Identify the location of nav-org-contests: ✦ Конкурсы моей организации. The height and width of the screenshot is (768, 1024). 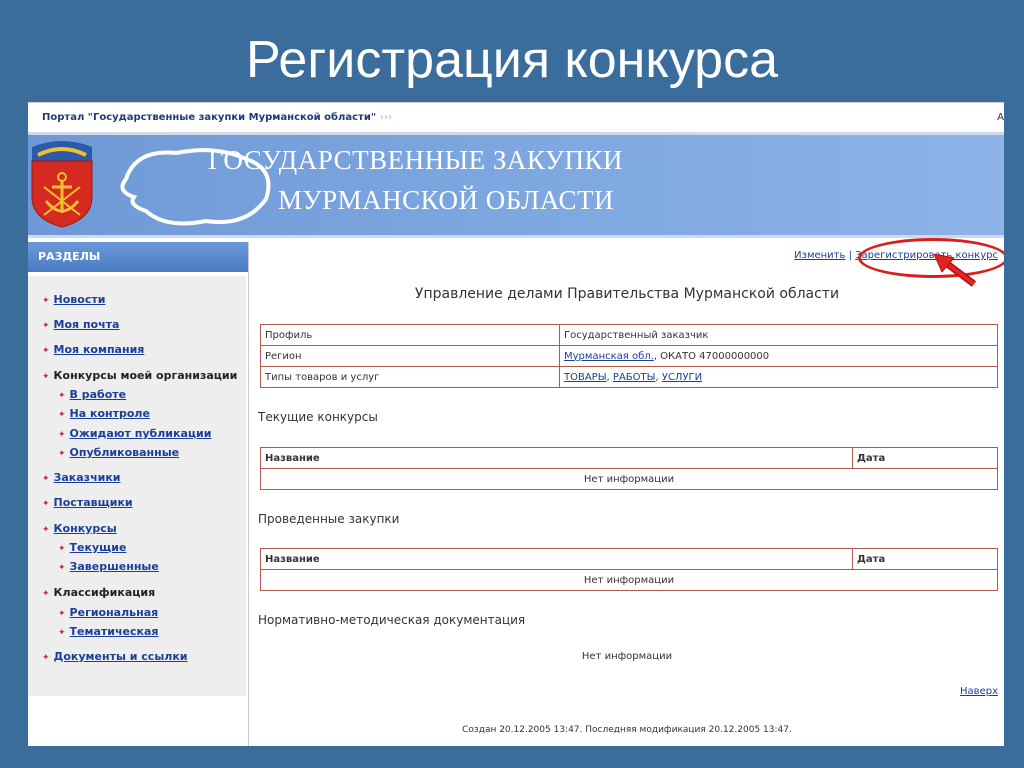
(139, 375).